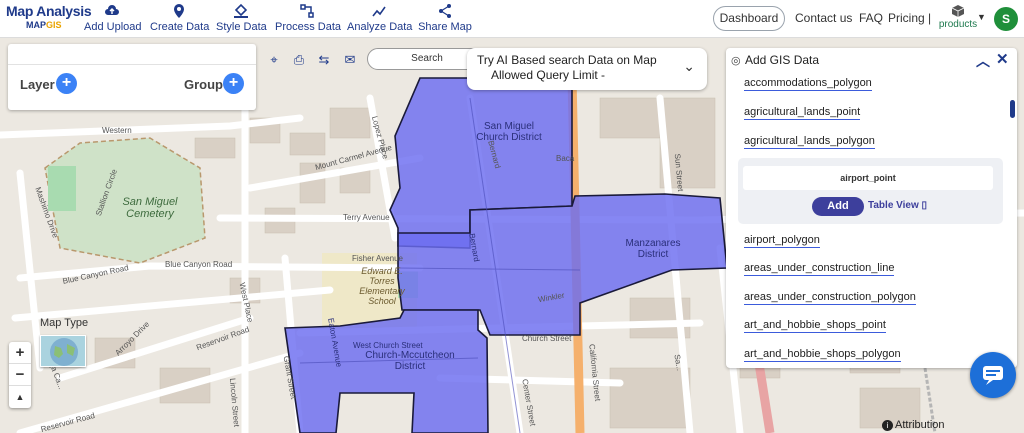 The height and width of the screenshot is (433, 1024). I want to click on zoom-control: + − ▲, so click(20, 375).